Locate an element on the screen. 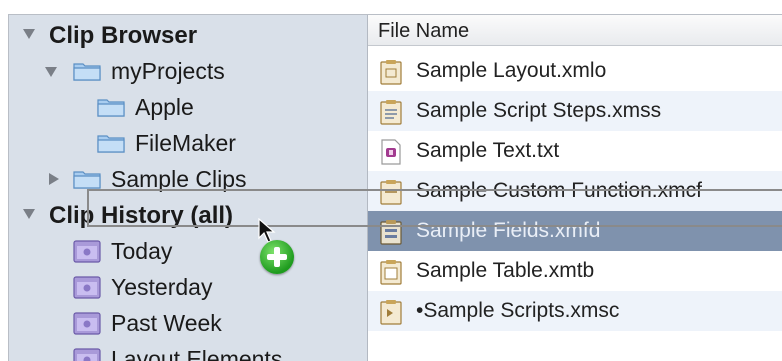 The width and height of the screenshot is (782, 361). file-row: Sample Table.xmtb is located at coordinates (575, 271).